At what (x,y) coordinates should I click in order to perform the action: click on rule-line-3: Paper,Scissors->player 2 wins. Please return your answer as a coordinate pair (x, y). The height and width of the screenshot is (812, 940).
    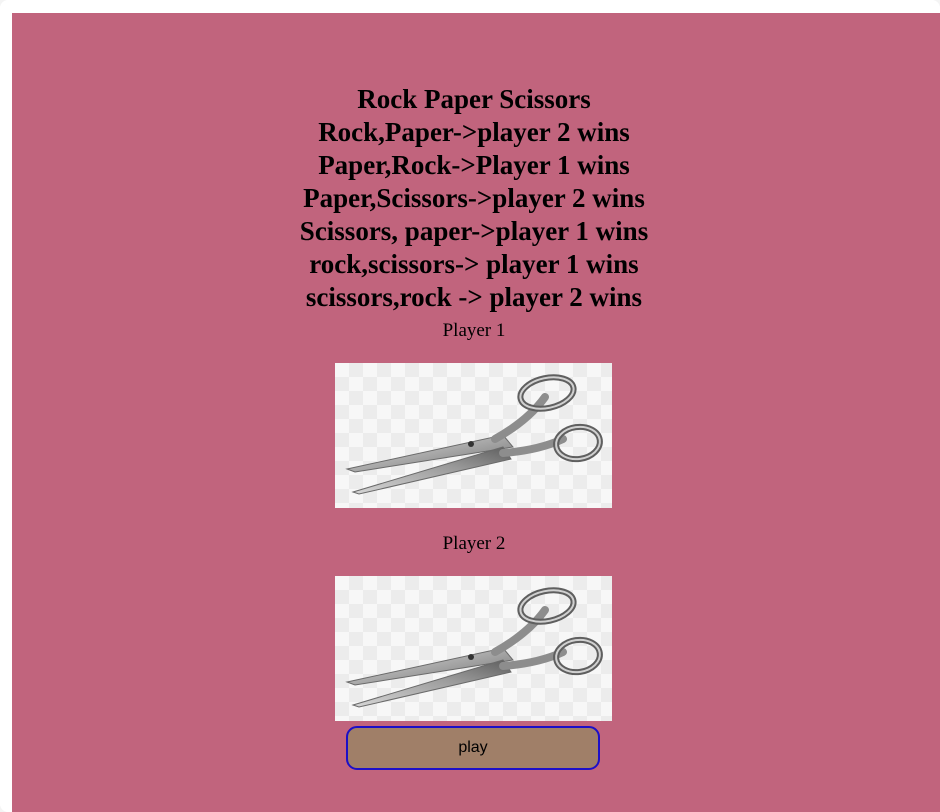
    Looking at the image, I should click on (474, 198).